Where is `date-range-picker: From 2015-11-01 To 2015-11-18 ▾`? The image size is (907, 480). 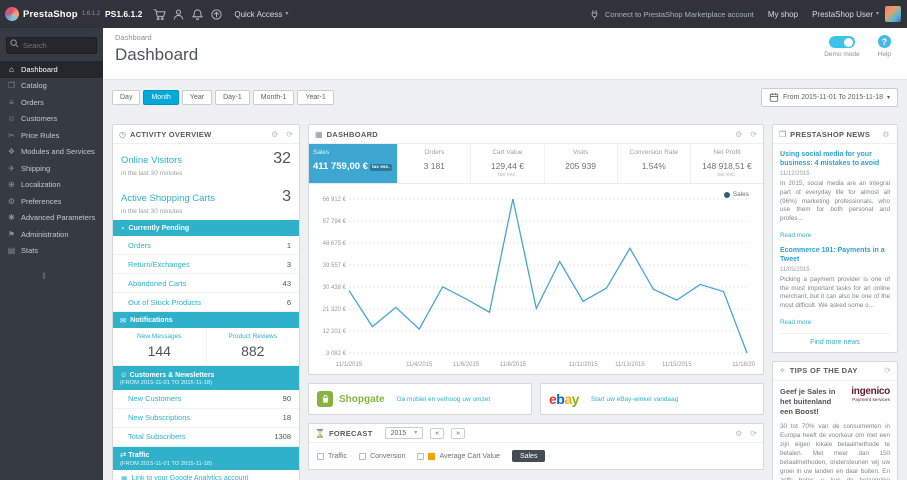
date-range-picker: From 2015-11-01 To 2015-11-18 ▾ is located at coordinates (829, 97).